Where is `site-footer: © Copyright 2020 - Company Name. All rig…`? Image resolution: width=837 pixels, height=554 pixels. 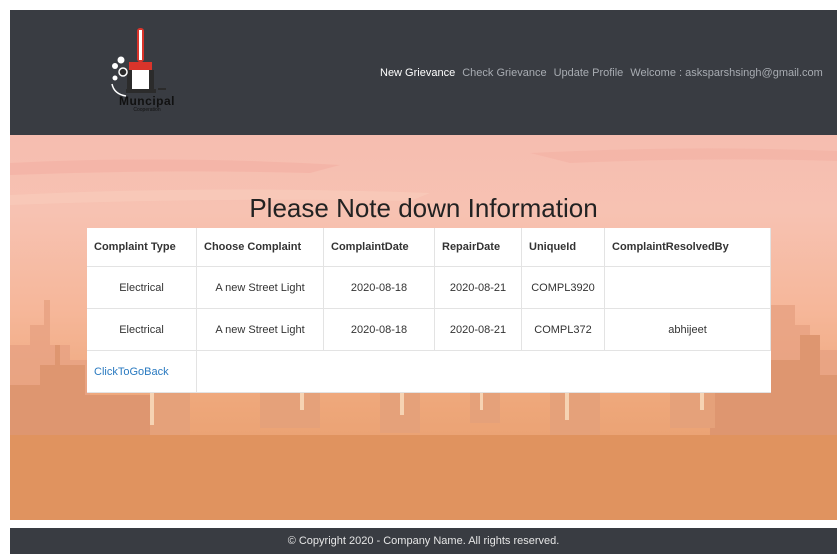 site-footer: © Copyright 2020 - Company Name. All rig… is located at coordinates (423, 541).